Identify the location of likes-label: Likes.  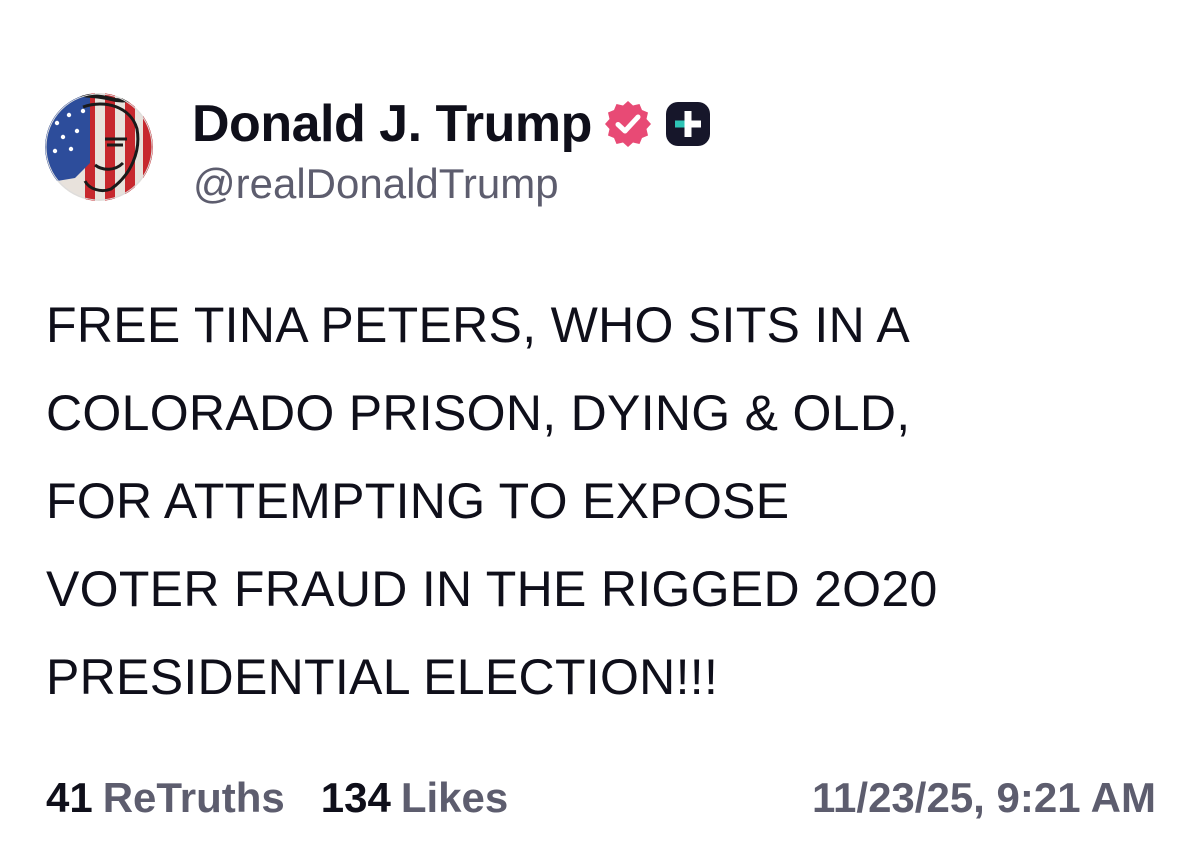
(454, 797).